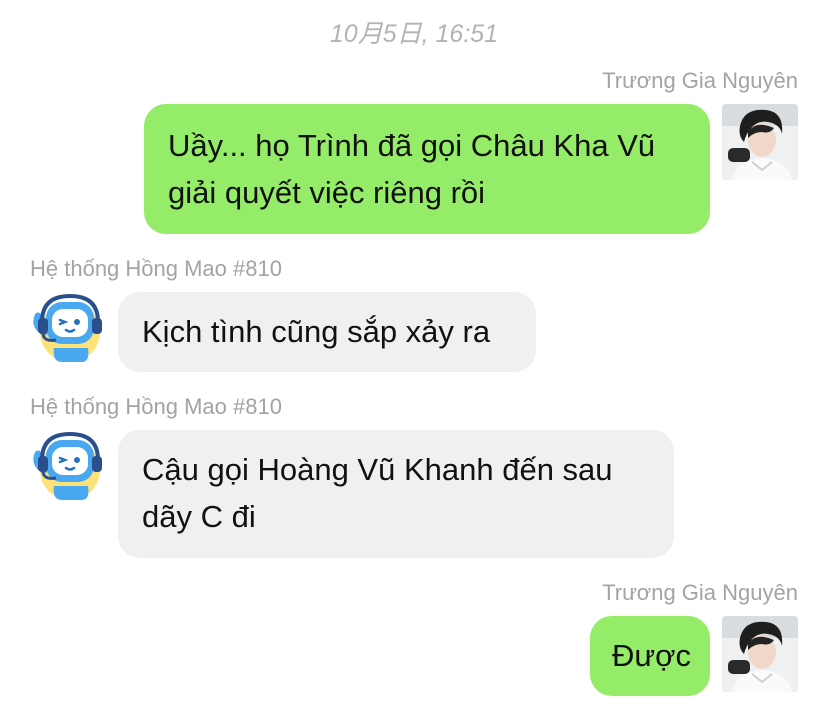  I want to click on message-bubble-incoming: Kịch tình cũng sắp xảy ra, so click(327, 332).